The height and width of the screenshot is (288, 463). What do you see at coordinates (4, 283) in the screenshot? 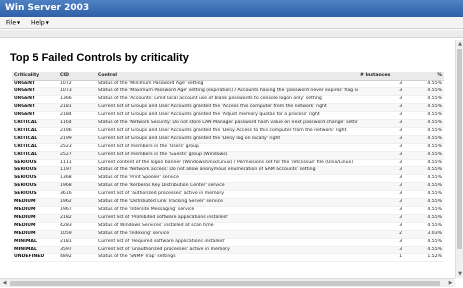
I see `scroll-left-icon: ◀` at bounding box center [4, 283].